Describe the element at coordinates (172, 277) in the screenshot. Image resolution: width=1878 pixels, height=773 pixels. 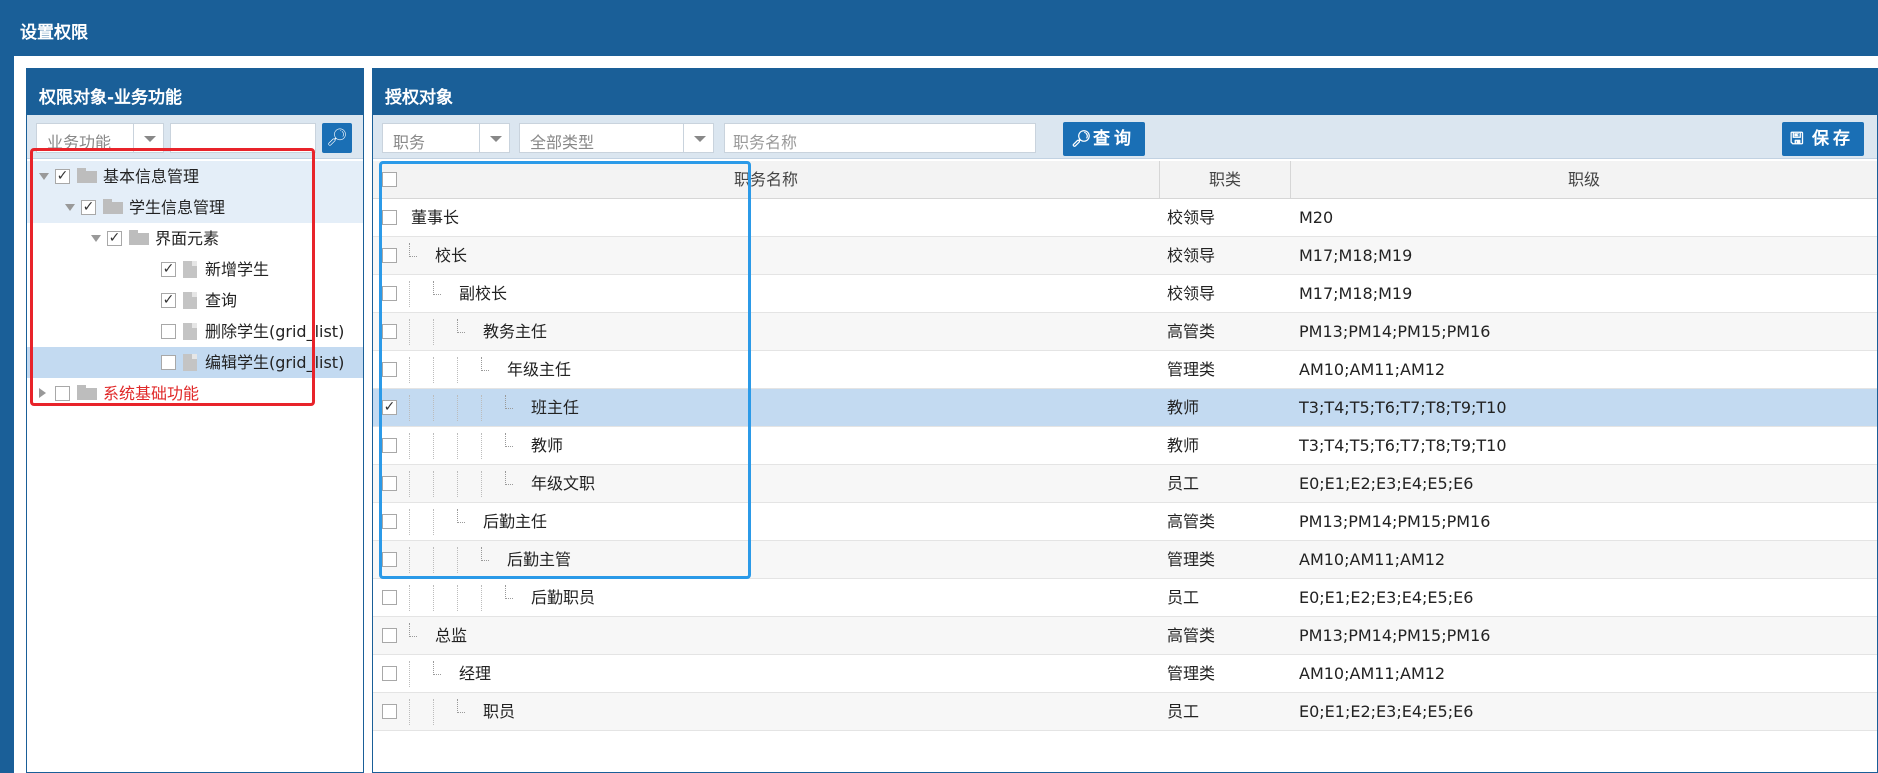
I see `annotation-red-box` at that location.